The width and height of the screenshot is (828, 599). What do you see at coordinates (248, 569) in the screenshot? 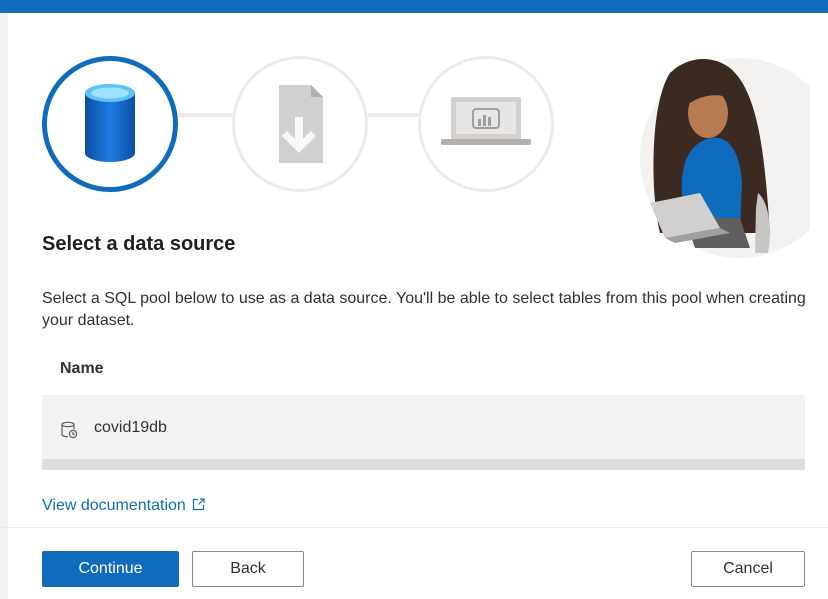
I see `back-button: Back` at bounding box center [248, 569].